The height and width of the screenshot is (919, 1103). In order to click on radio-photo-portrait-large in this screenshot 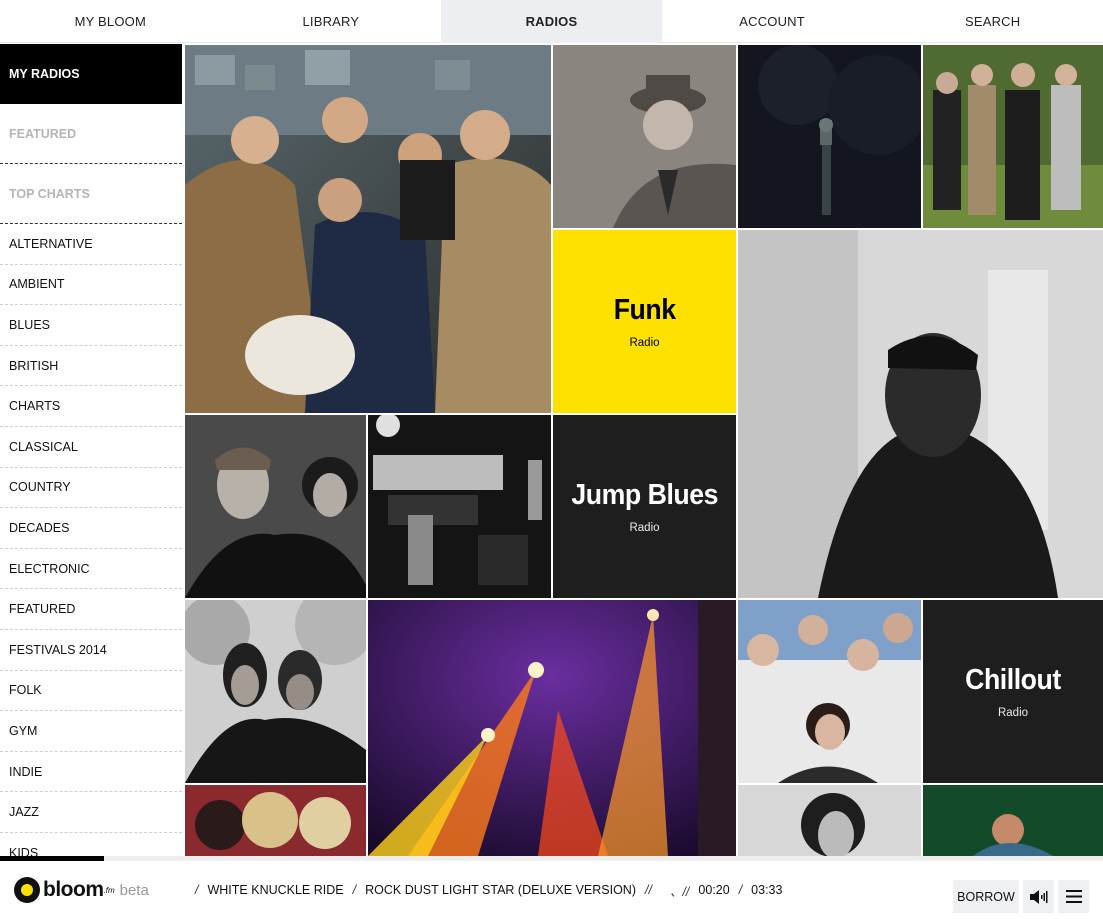, I will do `click(920, 414)`.